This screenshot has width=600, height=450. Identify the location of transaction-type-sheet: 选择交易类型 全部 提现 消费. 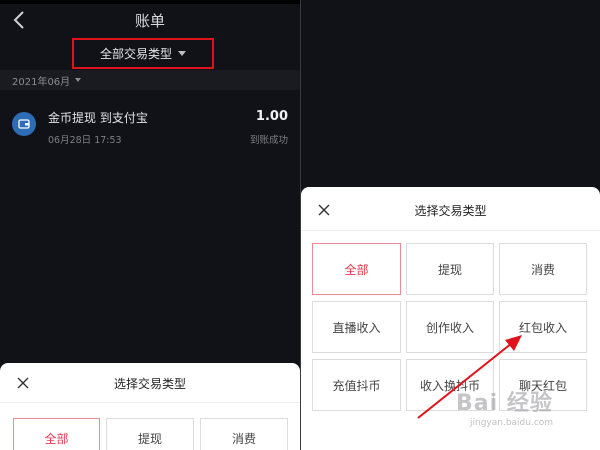
(150, 406).